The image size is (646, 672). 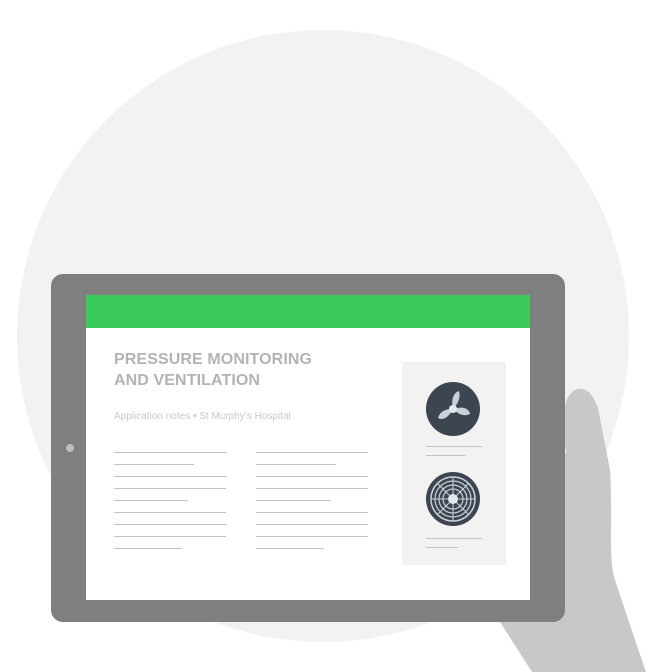 What do you see at coordinates (454, 463) in the screenshot?
I see `equipment-panel` at bounding box center [454, 463].